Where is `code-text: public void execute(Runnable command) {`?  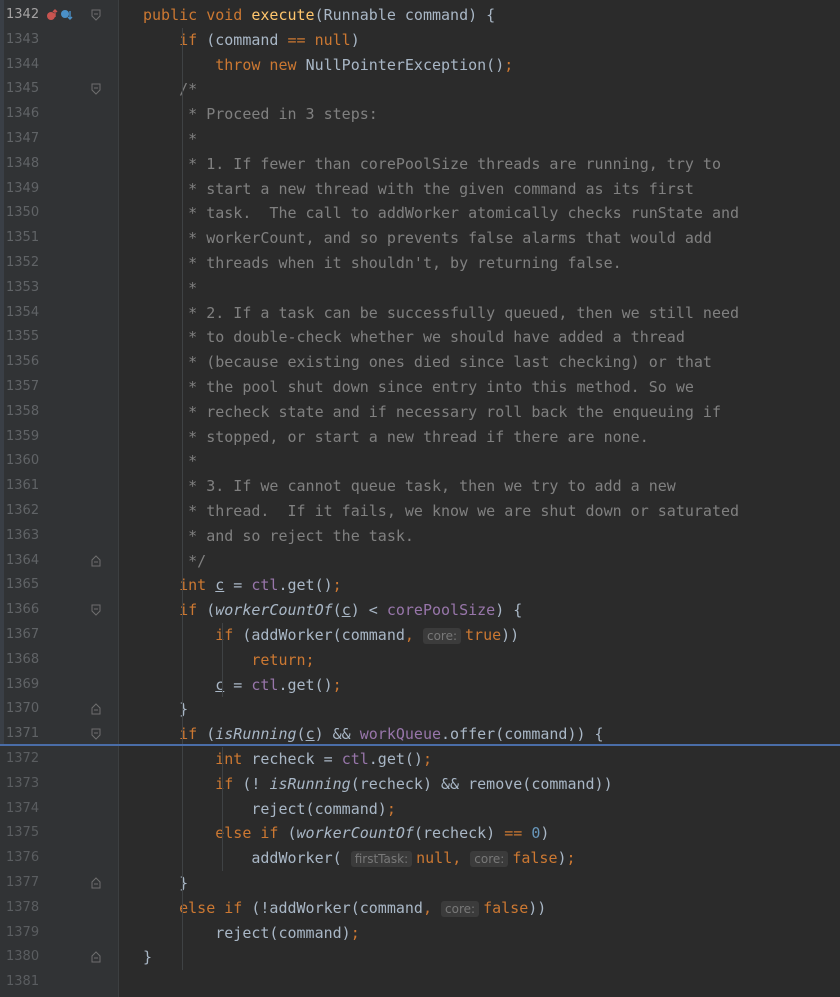 code-text: public void execute(Runnable command) { is located at coordinates (319, 15).